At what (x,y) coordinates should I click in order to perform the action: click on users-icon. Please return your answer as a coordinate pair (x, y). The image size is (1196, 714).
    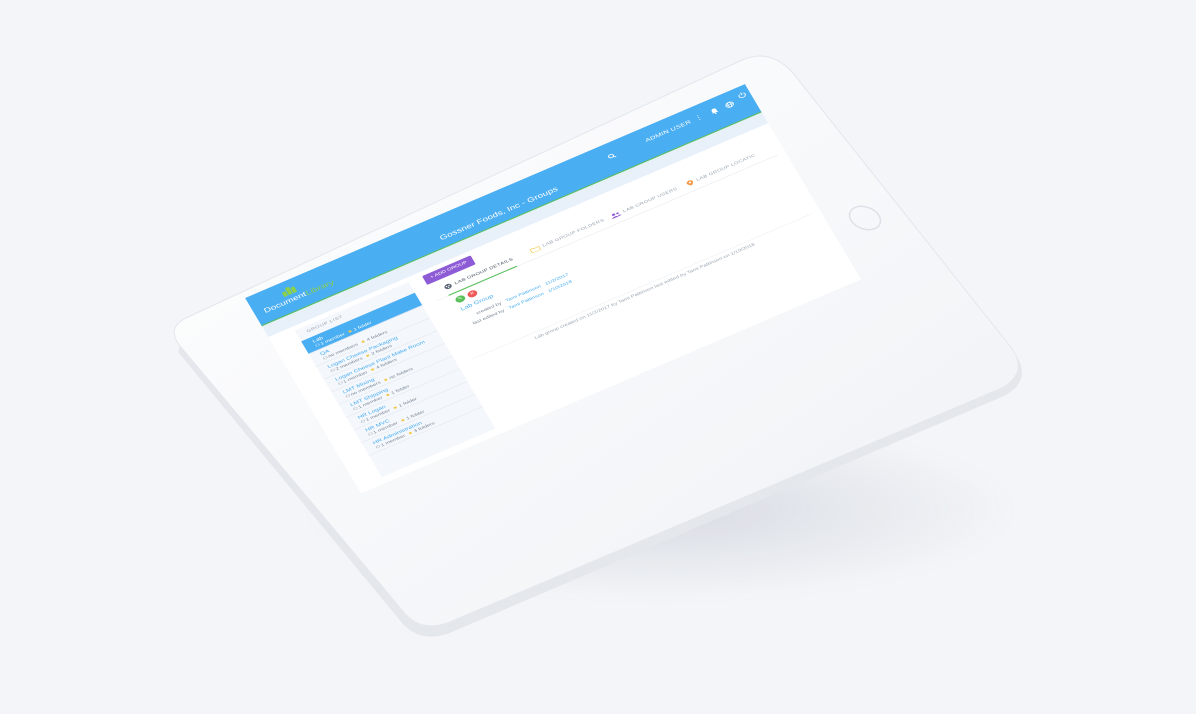
    Looking at the image, I should click on (616, 216).